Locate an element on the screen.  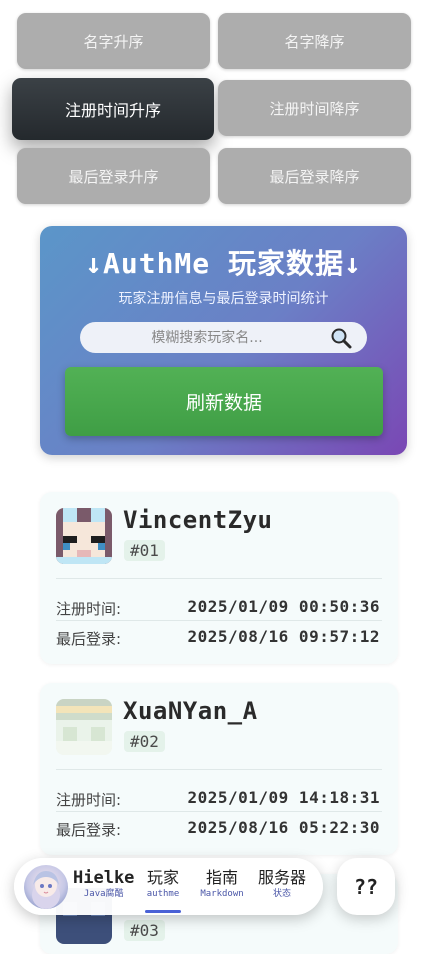
sort-reg-desc-button: 注册时间降序 is located at coordinates (314, 108).